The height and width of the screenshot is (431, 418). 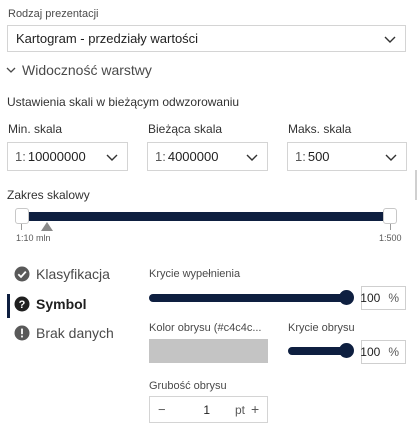 What do you see at coordinates (193, 156) in the screenshot?
I see `current-scale-value: 4000000` at bounding box center [193, 156].